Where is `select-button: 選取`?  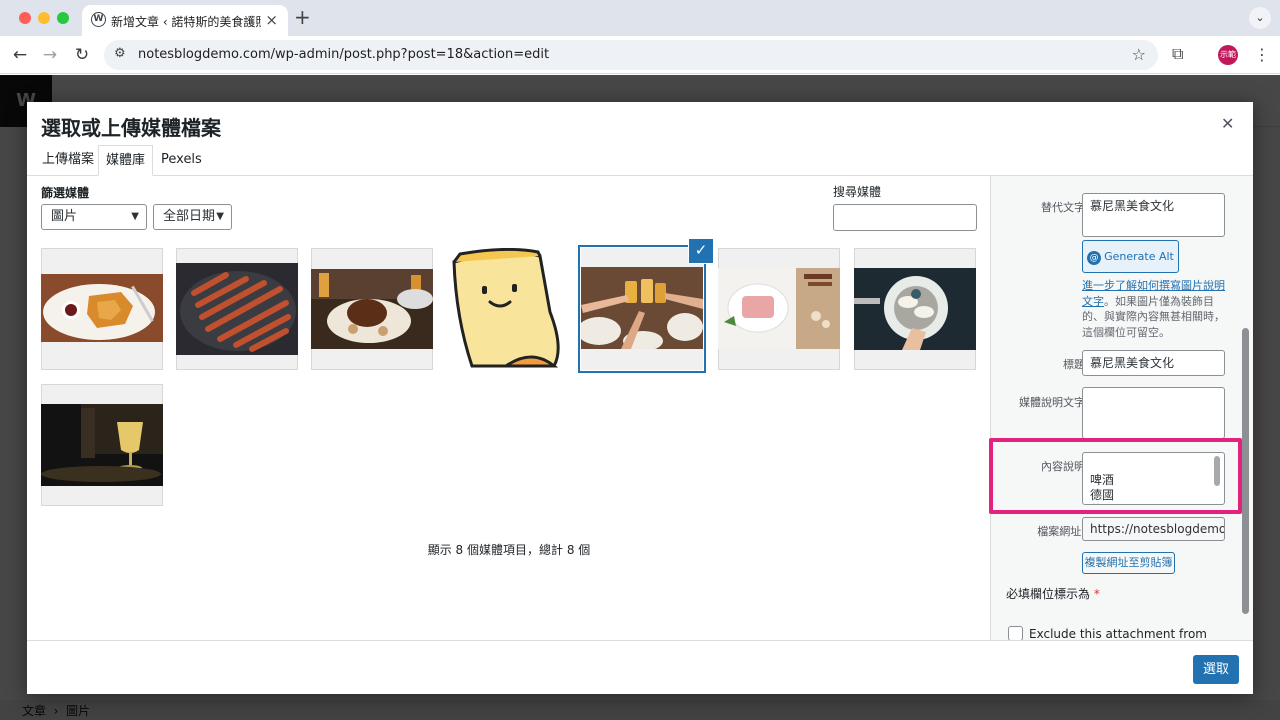
select-button: 選取 is located at coordinates (1216, 669).